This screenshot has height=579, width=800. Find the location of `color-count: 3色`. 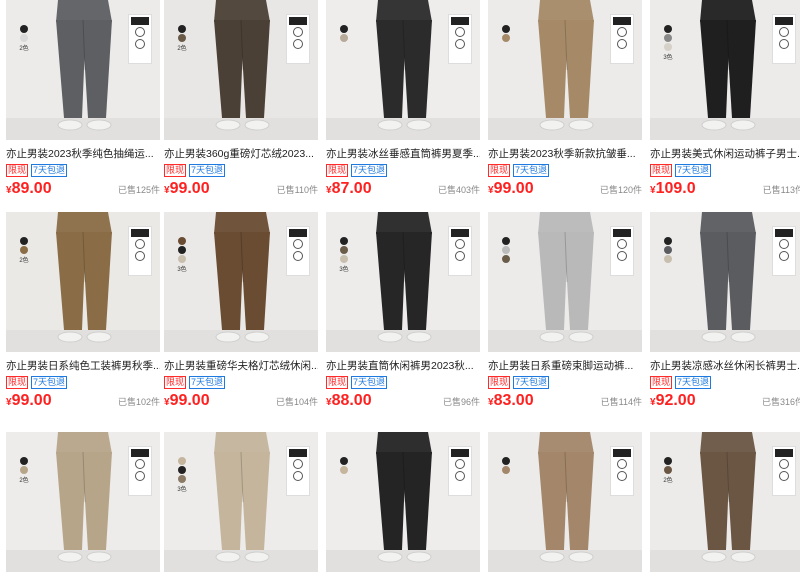

color-count: 3色 is located at coordinates (182, 490).